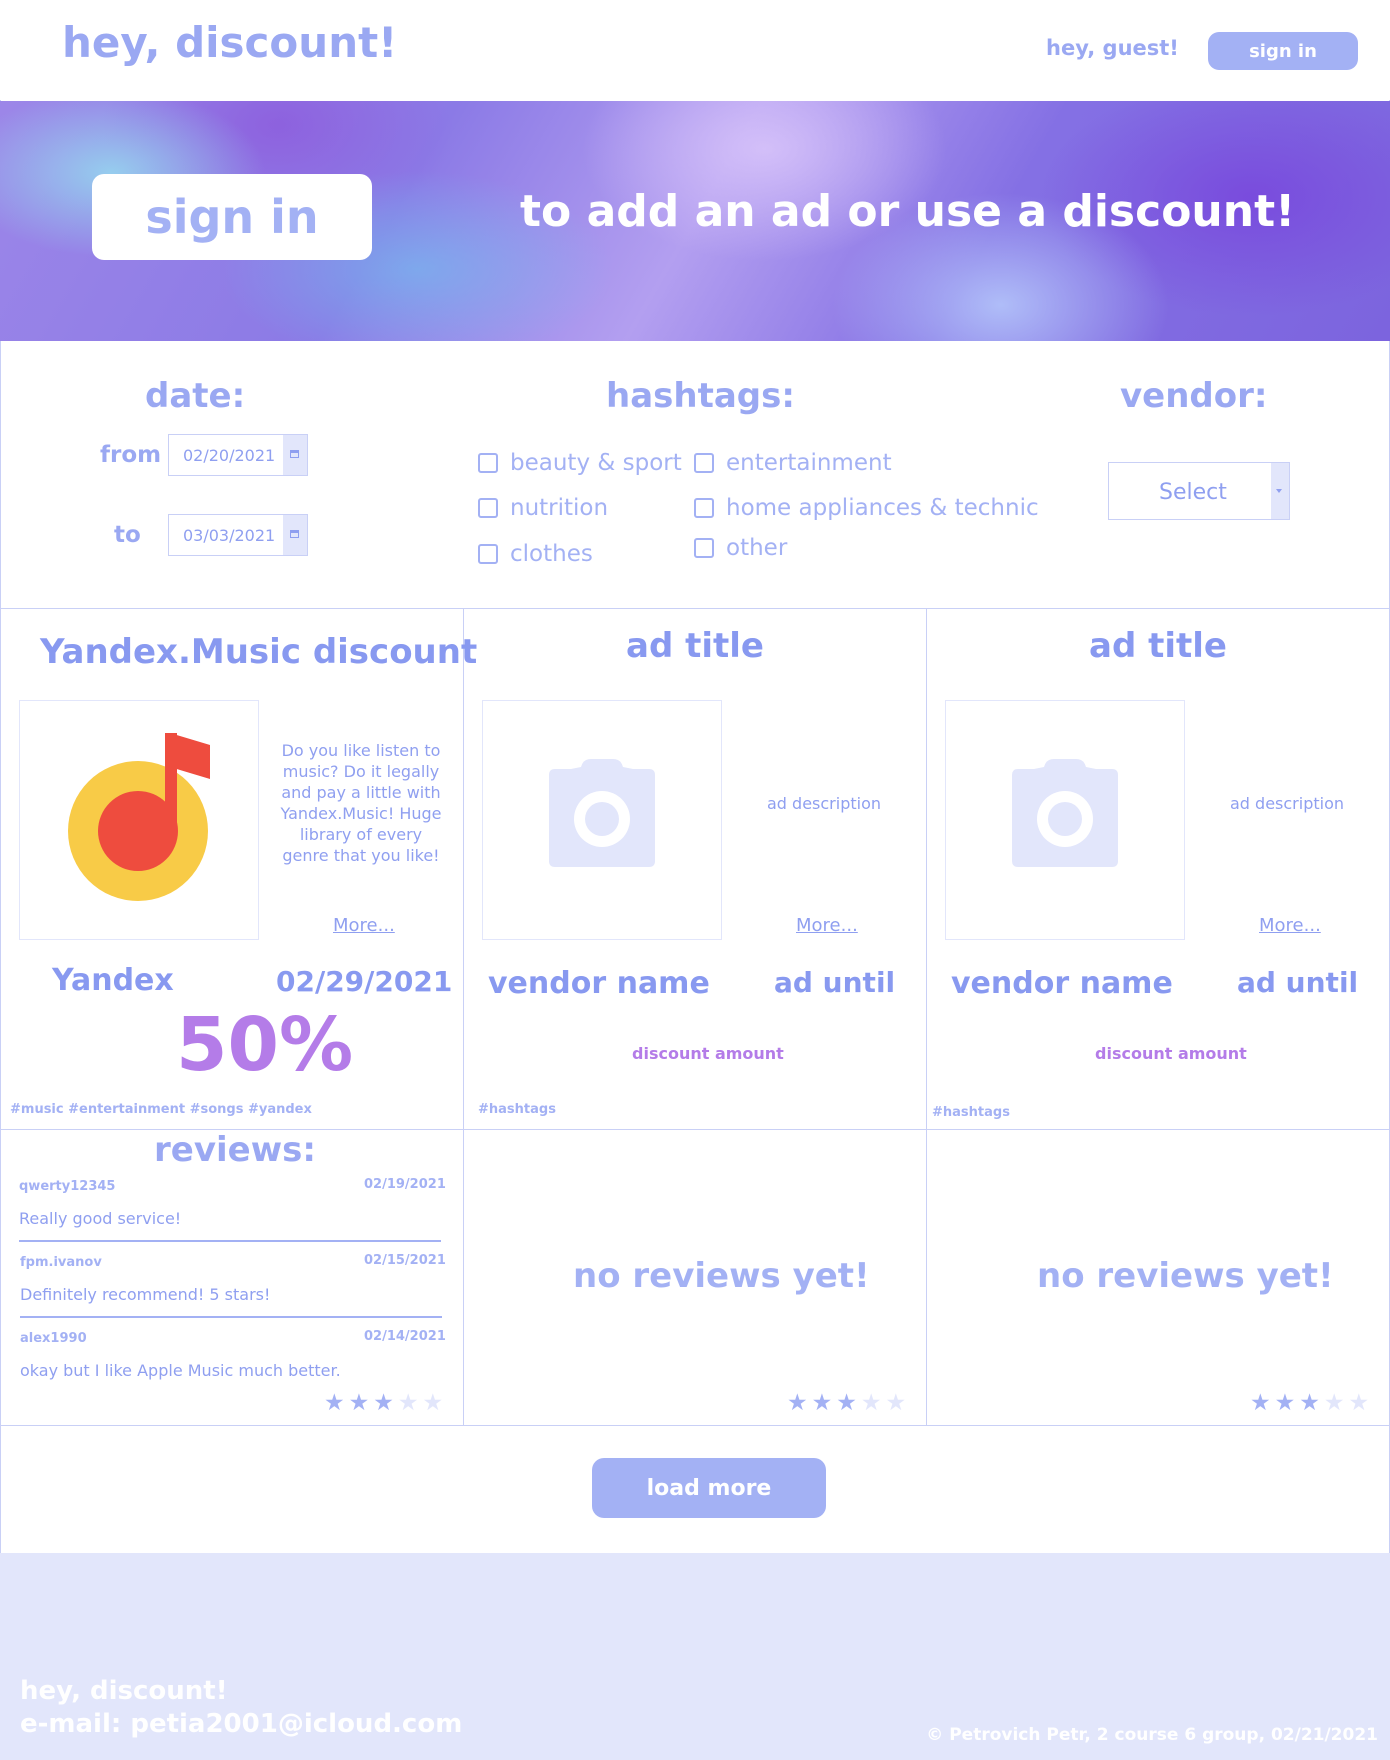 This screenshot has width=1390, height=1760. I want to click on review-text: Really good service!, so click(100, 1218).